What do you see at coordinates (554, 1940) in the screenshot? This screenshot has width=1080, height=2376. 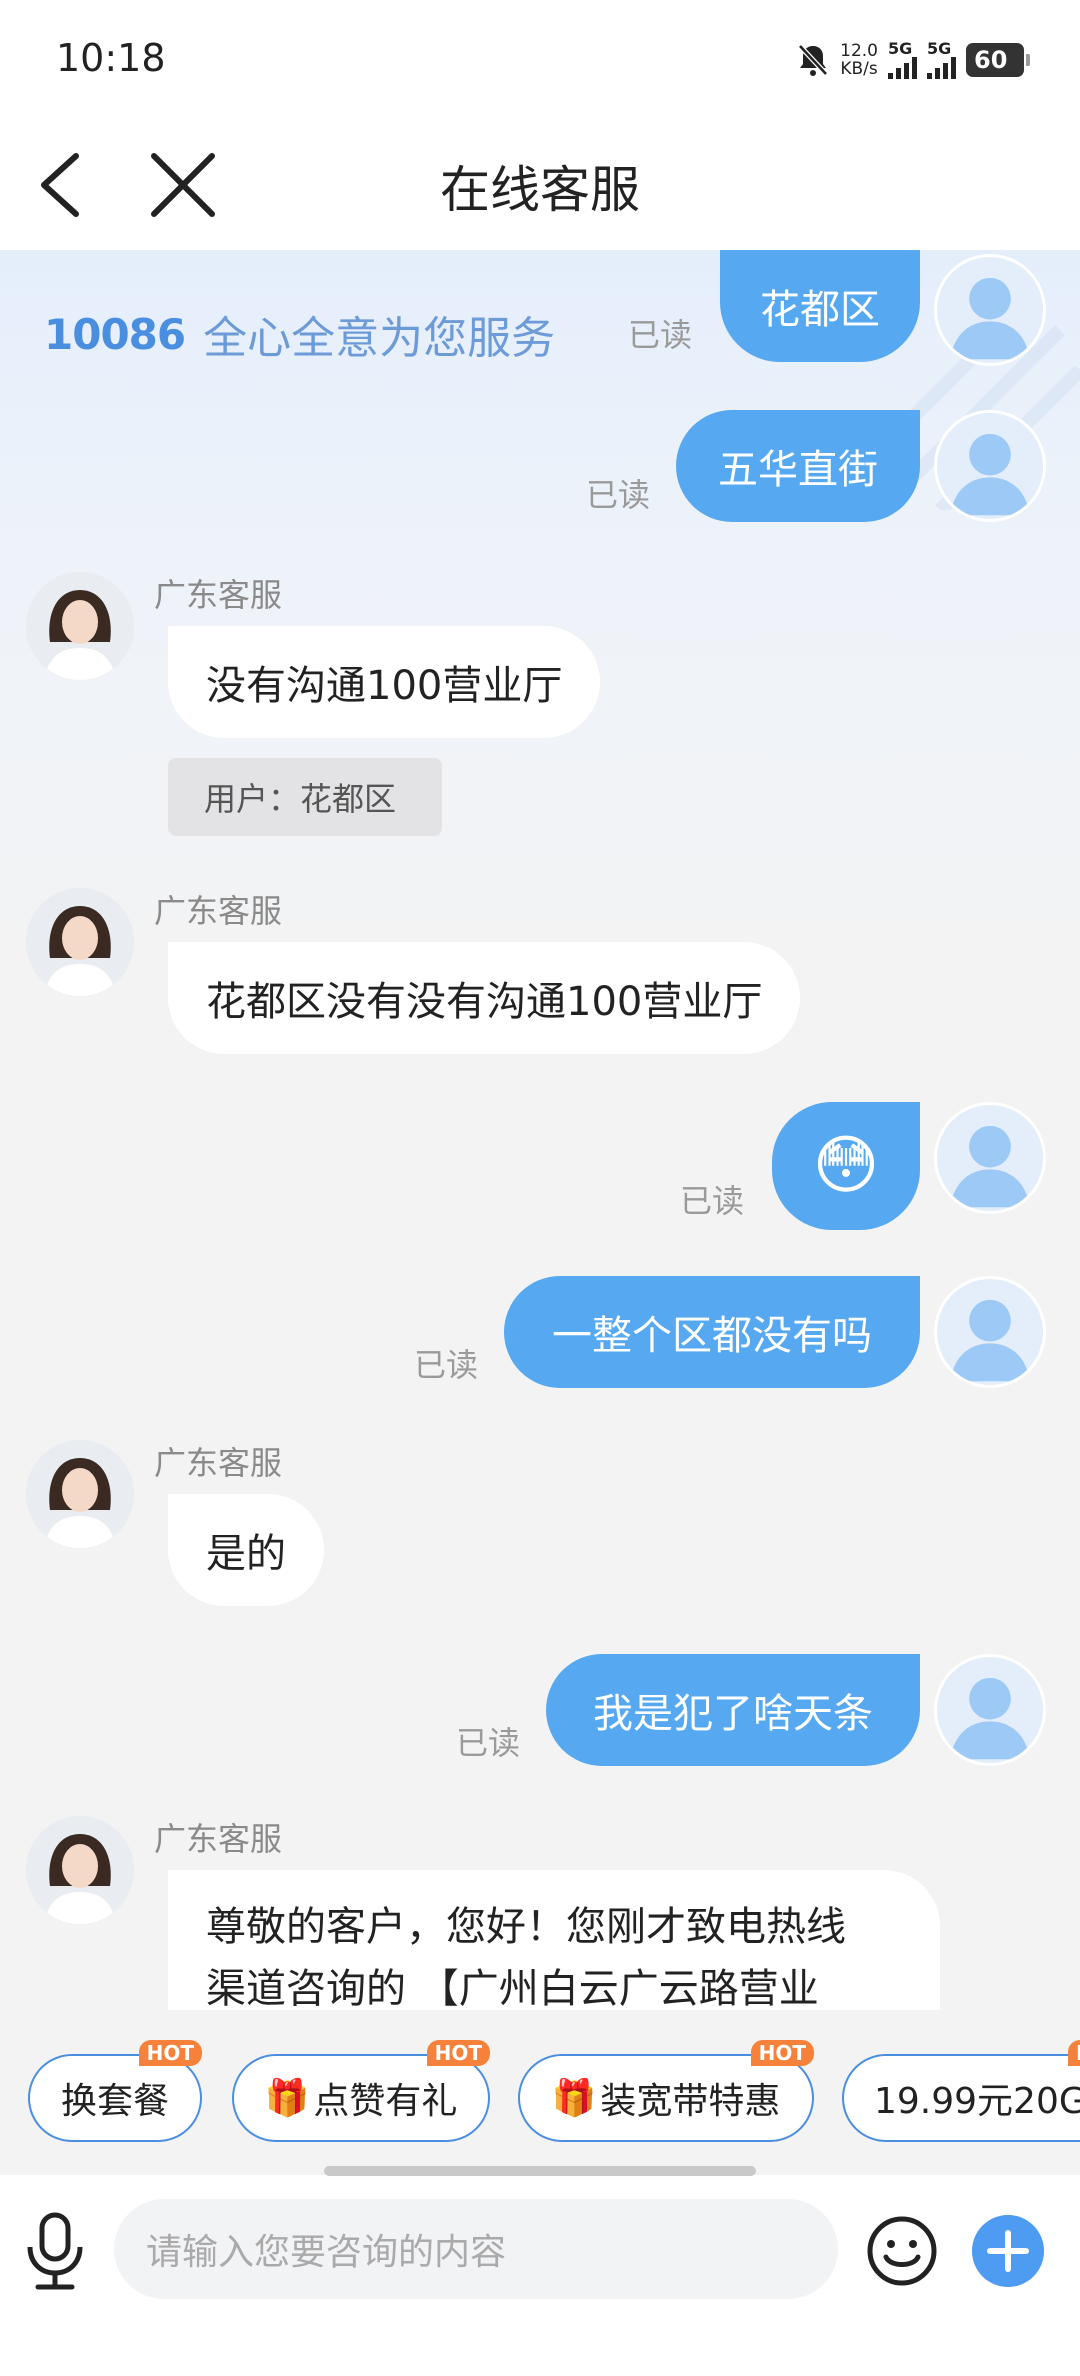 I see `agent-message-bubble: 尊敬的客户，您好！您刚才致电热线 渠道咨询的 【广州白云广云路营业` at bounding box center [554, 1940].